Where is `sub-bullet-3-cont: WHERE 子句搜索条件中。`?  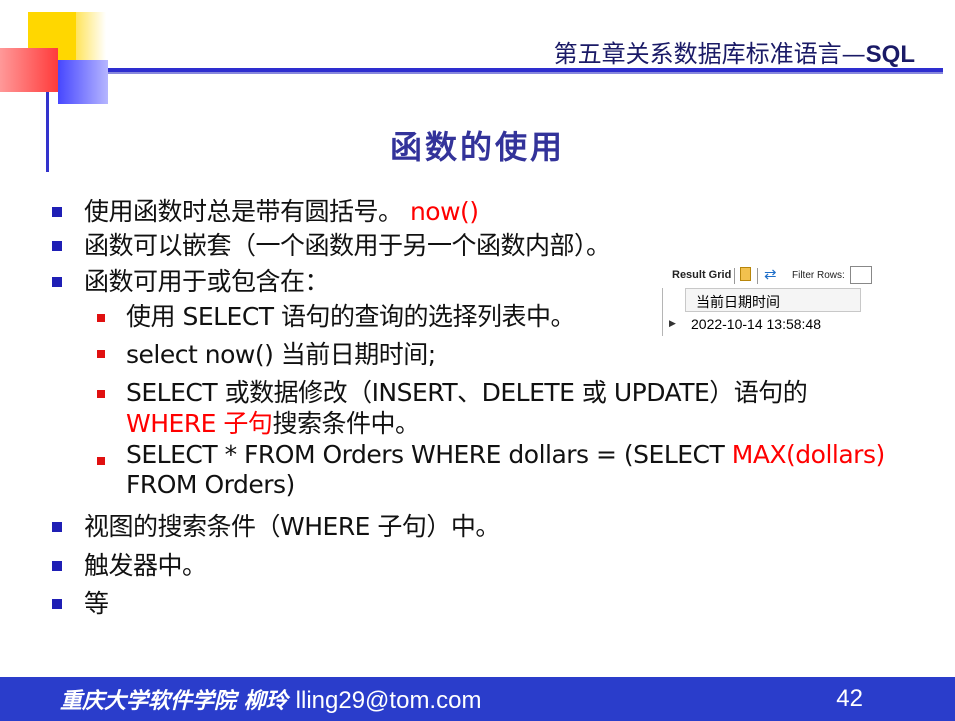 sub-bullet-3-cont: WHERE 子句搜索条件中。 is located at coordinates (273, 423).